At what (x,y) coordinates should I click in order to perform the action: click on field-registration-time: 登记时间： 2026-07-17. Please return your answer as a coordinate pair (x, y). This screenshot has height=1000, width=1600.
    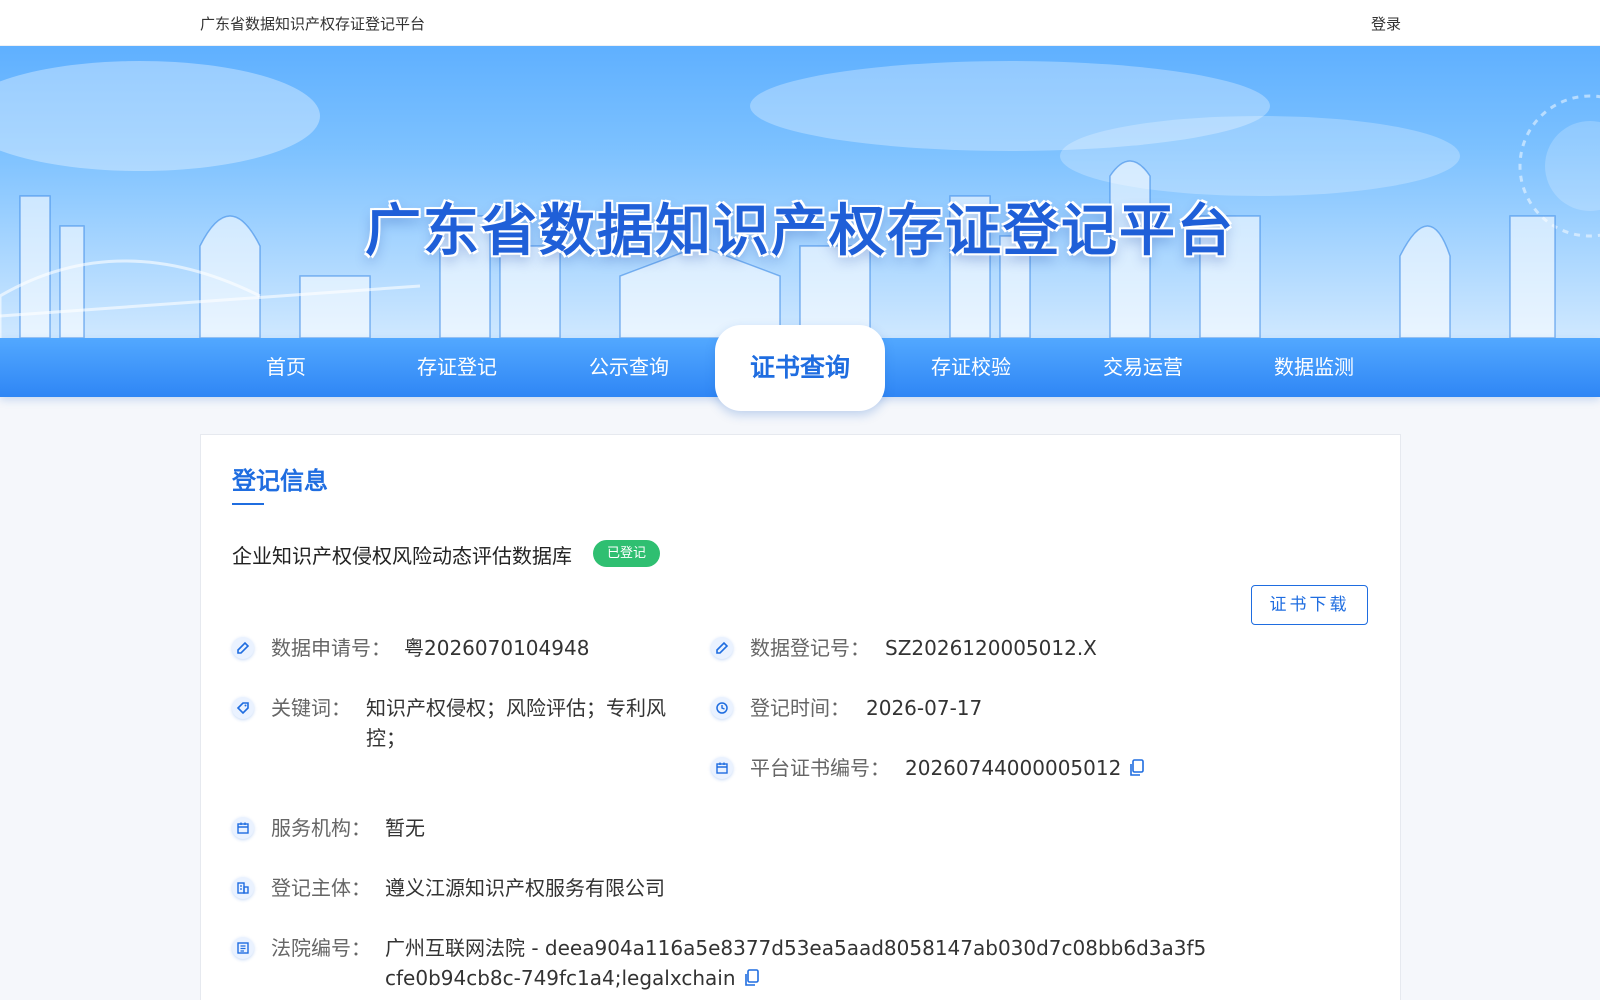
    Looking at the image, I should click on (961, 708).